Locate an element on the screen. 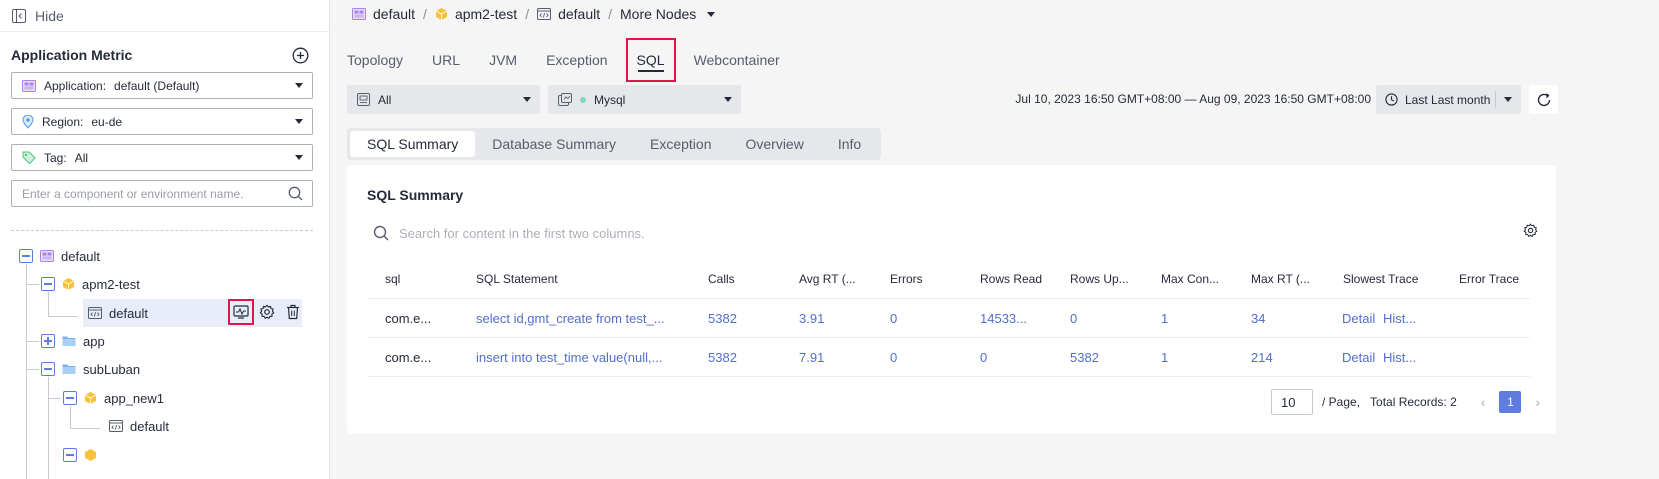  pagination: 10 / Page, Total Records: 2 ‹ 1 › is located at coordinates (1408, 402).